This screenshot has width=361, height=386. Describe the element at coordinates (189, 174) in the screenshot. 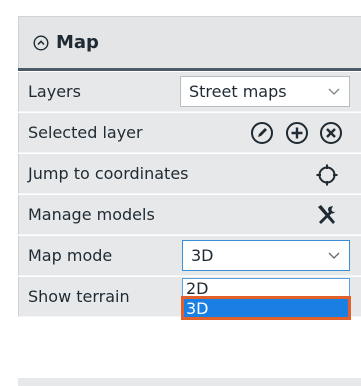

I see `jump-to-coordinates-row: Jump to coordinates` at that location.